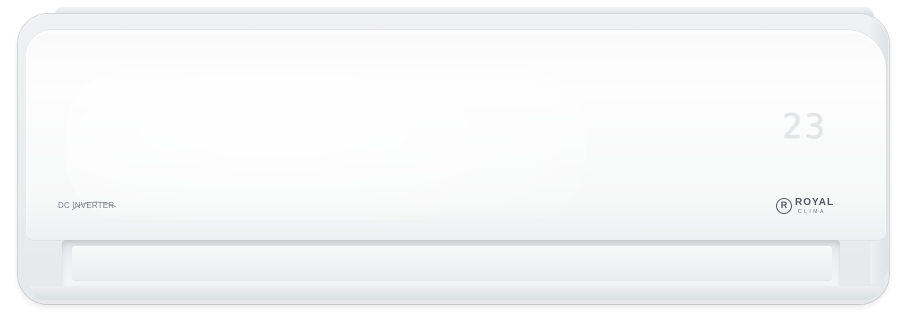  What do you see at coordinates (86, 205) in the screenshot?
I see `inverter-label: DC INVERTER` at bounding box center [86, 205].